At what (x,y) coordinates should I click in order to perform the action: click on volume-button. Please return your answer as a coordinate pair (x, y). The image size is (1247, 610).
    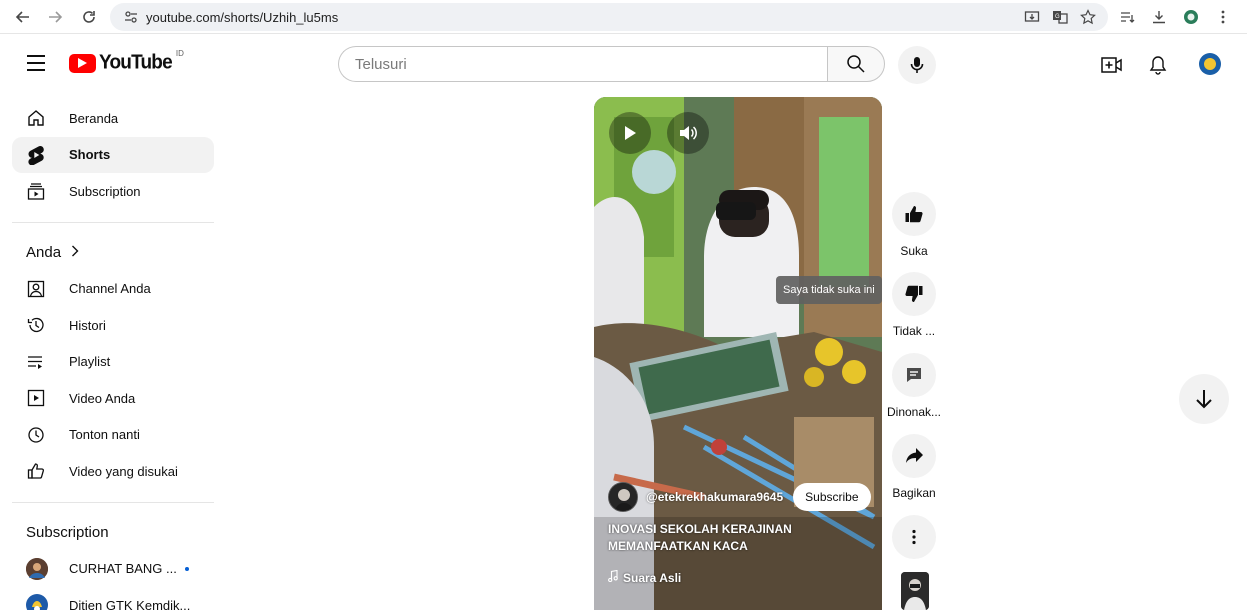
    Looking at the image, I should click on (688, 133).